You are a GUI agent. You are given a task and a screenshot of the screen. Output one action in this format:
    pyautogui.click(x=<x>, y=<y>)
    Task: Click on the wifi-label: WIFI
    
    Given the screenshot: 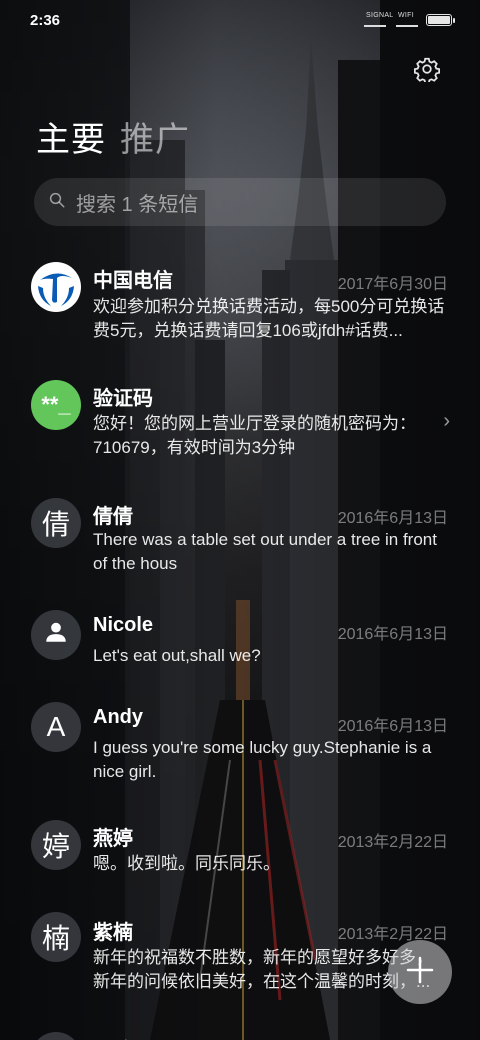 What is the action you would take?
    pyautogui.click(x=406, y=15)
    